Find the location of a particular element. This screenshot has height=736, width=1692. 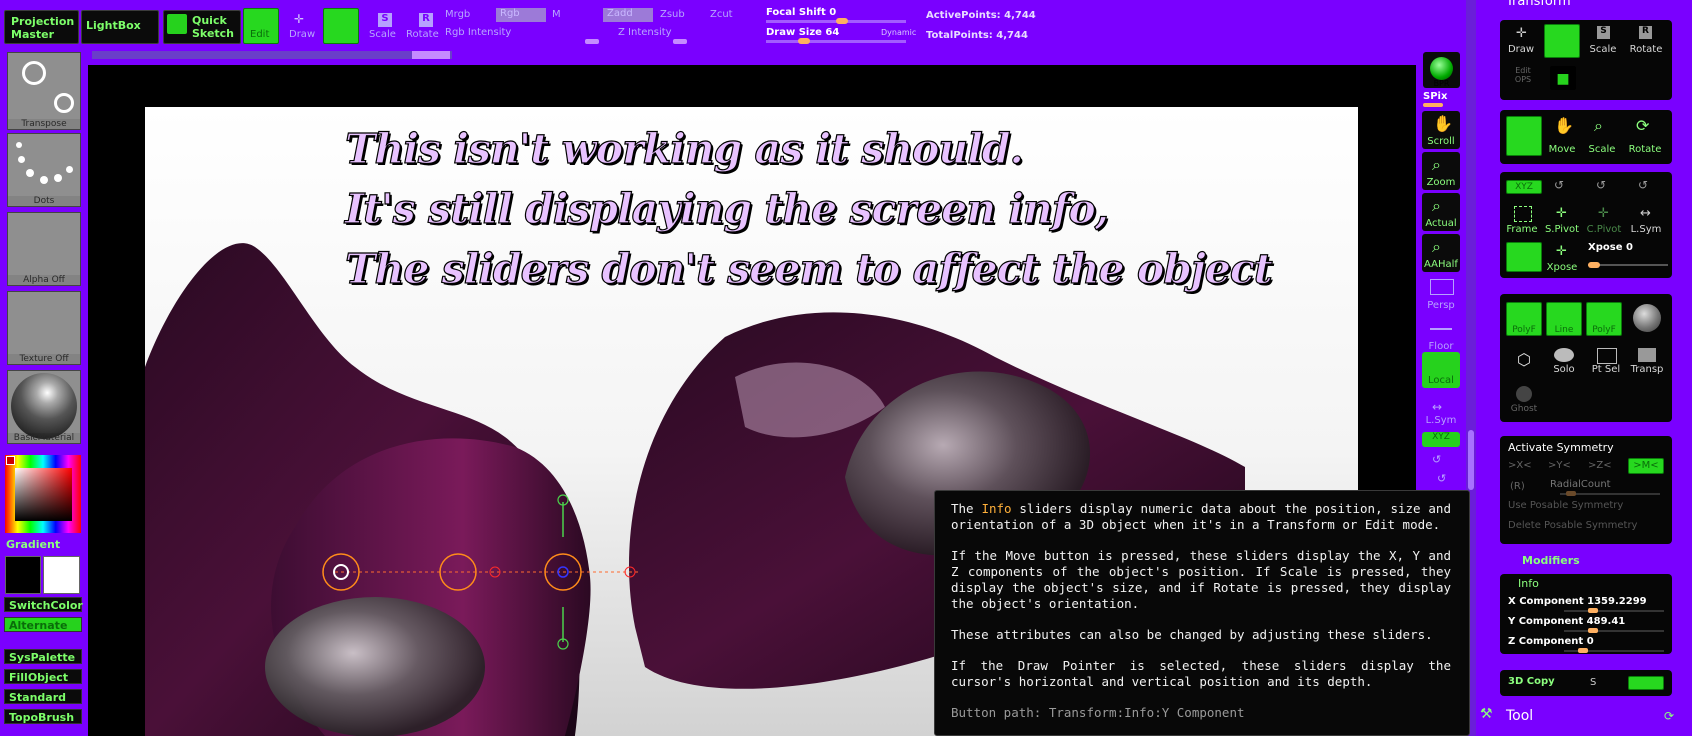

solo-button: Solo is located at coordinates (1564, 369).